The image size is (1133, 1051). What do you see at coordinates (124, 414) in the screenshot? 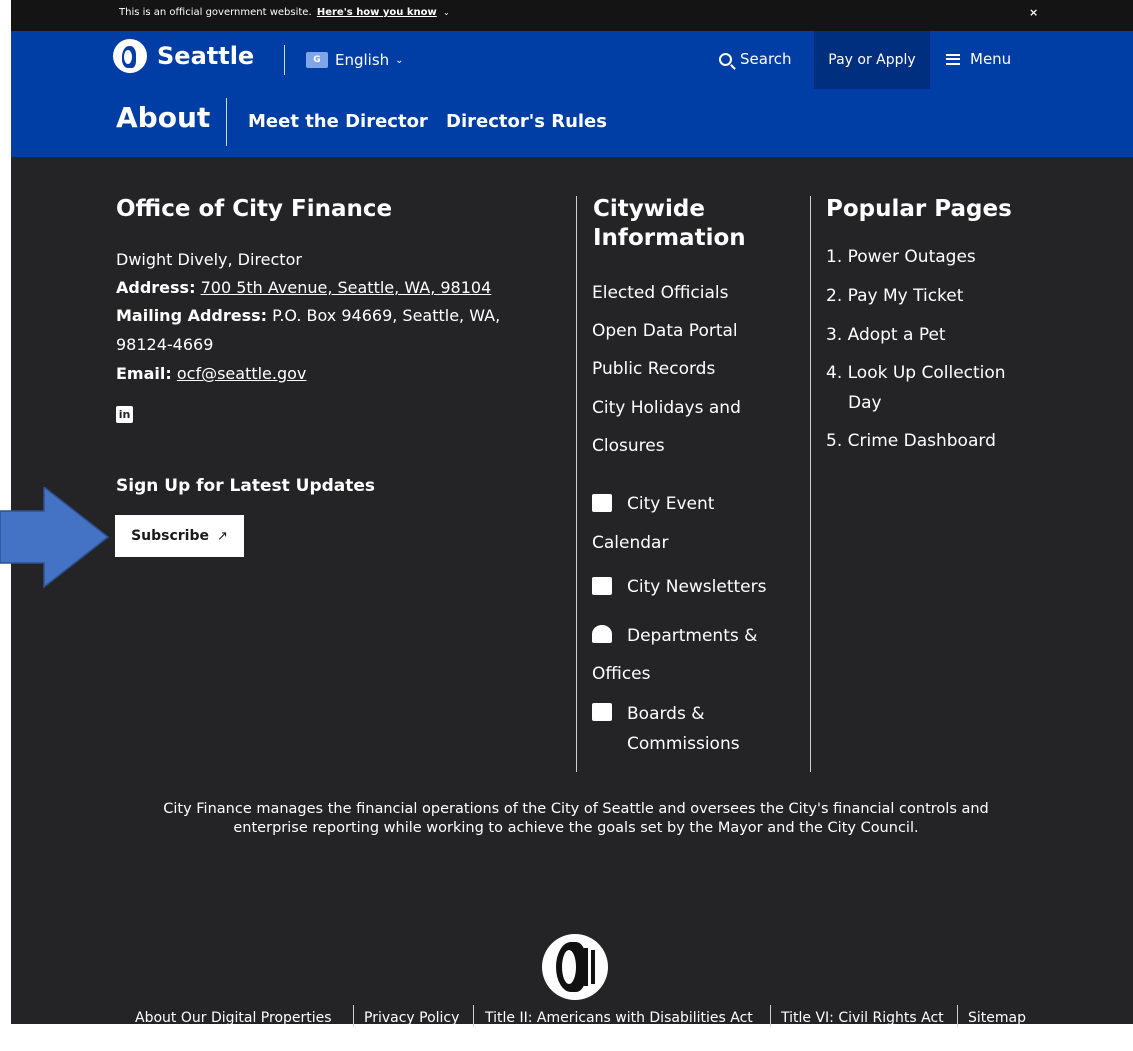
I see `linkedin-icon: in` at bounding box center [124, 414].